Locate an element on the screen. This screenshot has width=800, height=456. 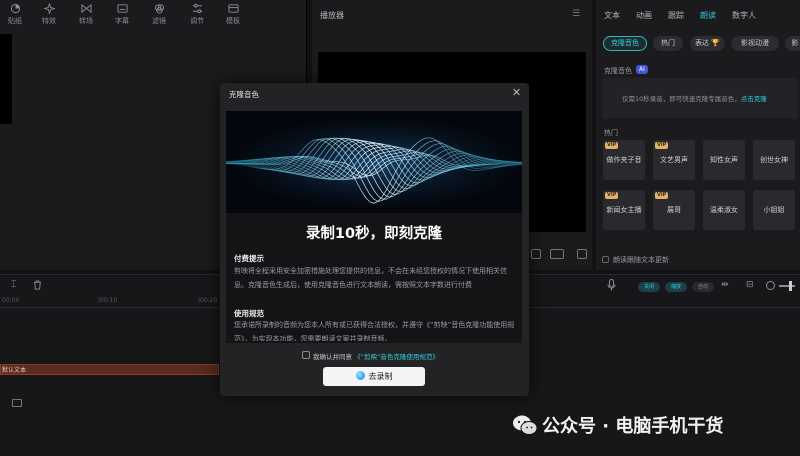
voice-card: VIP 文艺男声 is located at coordinates (674, 160).